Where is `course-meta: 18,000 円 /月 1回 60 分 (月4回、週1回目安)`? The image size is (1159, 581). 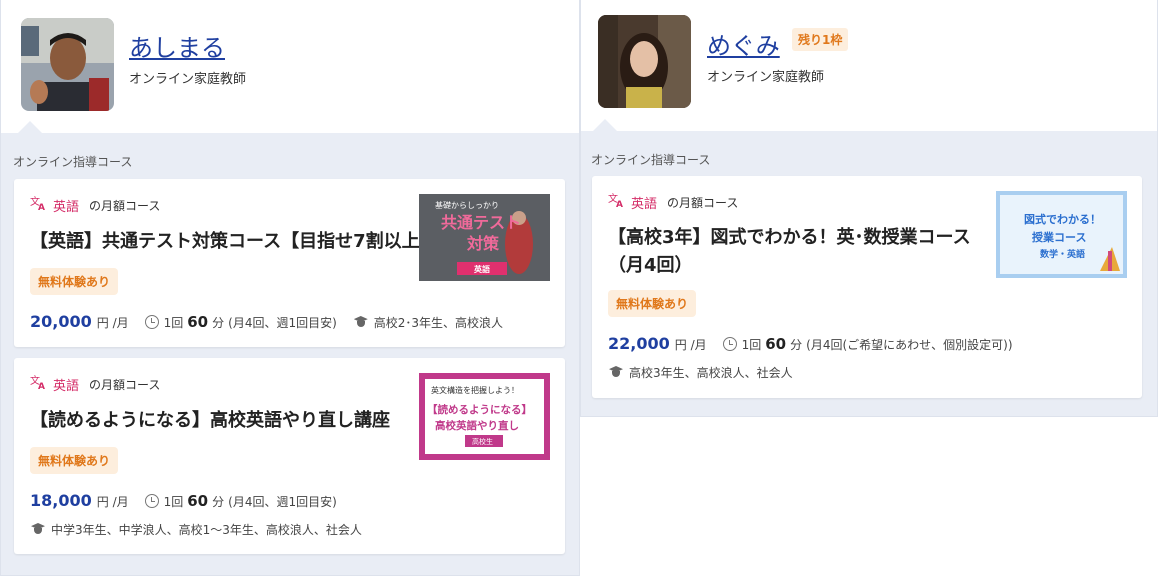 course-meta: 18,000 円 /月 1回 60 分 (月4回、週1回目安) is located at coordinates (183, 500).